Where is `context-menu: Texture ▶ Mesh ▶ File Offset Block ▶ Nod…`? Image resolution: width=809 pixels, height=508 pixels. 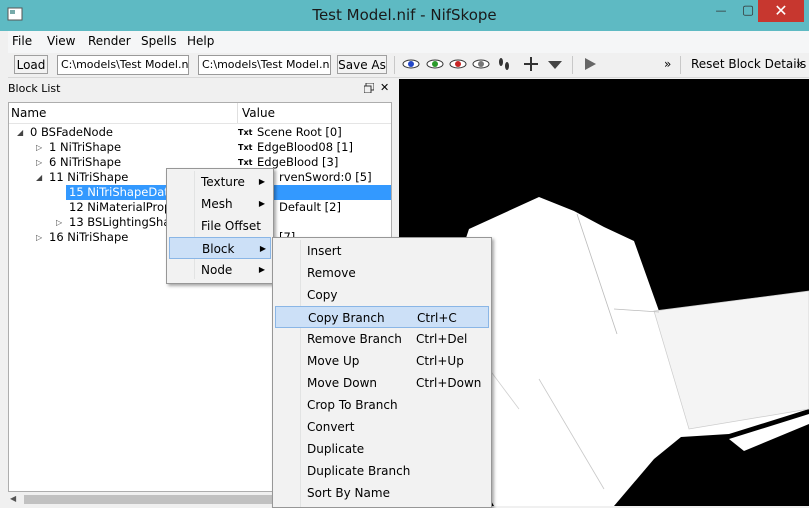 context-menu: Texture ▶ Mesh ▶ File Offset Block ▶ Nod… is located at coordinates (220, 226).